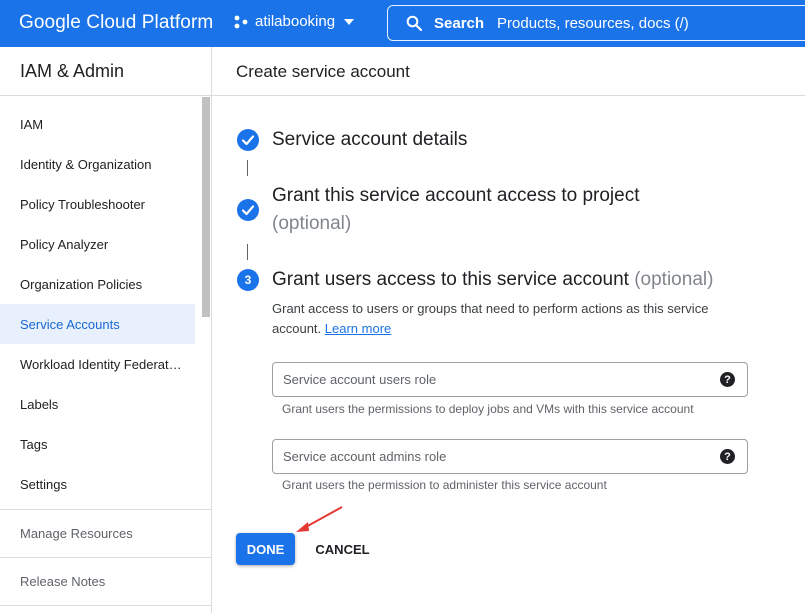 Image resolution: width=805 pixels, height=613 pixels. I want to click on sidebar-item-label: Labels, so click(39, 404).